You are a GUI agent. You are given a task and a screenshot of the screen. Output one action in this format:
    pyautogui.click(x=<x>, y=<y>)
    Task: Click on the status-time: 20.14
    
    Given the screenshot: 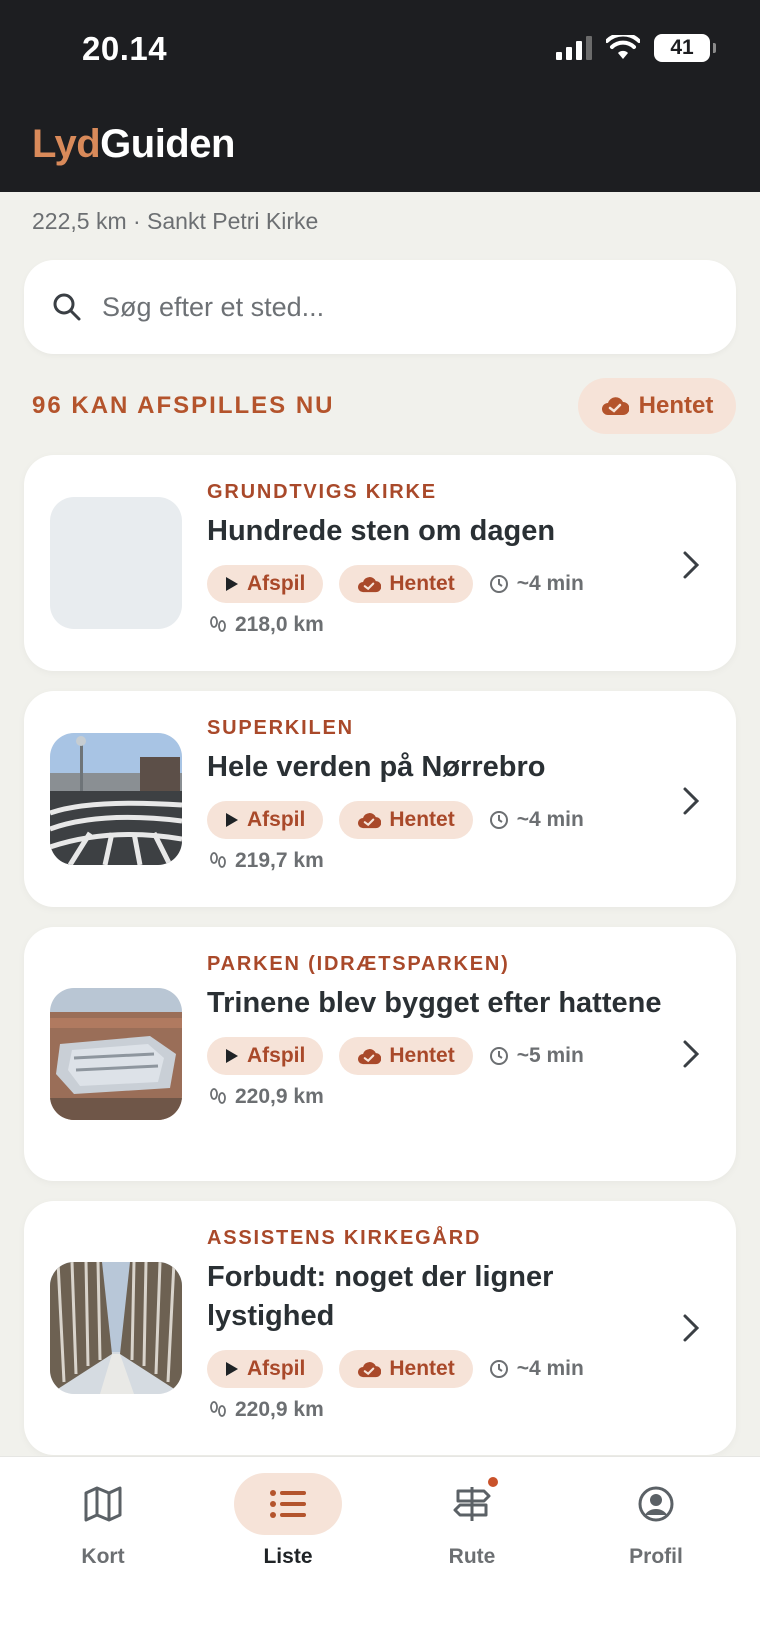 What is the action you would take?
    pyautogui.click(x=125, y=48)
    